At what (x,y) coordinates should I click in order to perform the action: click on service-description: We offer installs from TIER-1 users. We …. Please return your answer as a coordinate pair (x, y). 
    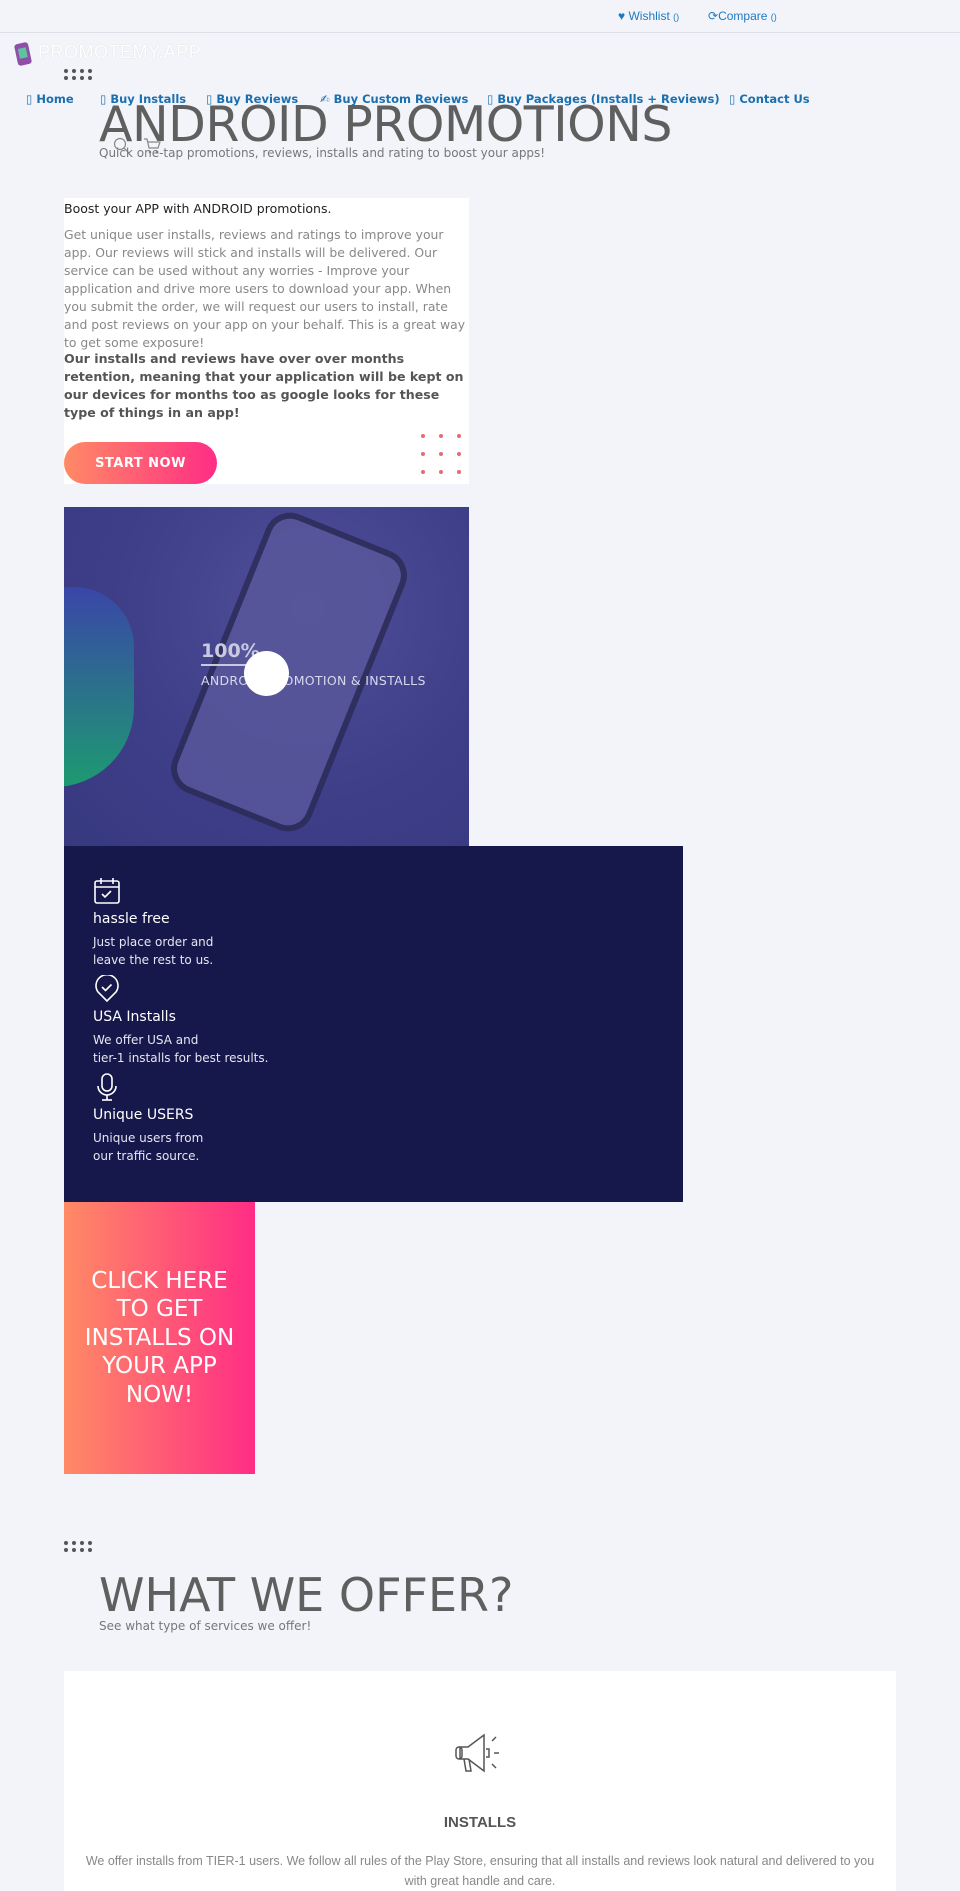
    Looking at the image, I should click on (480, 1871).